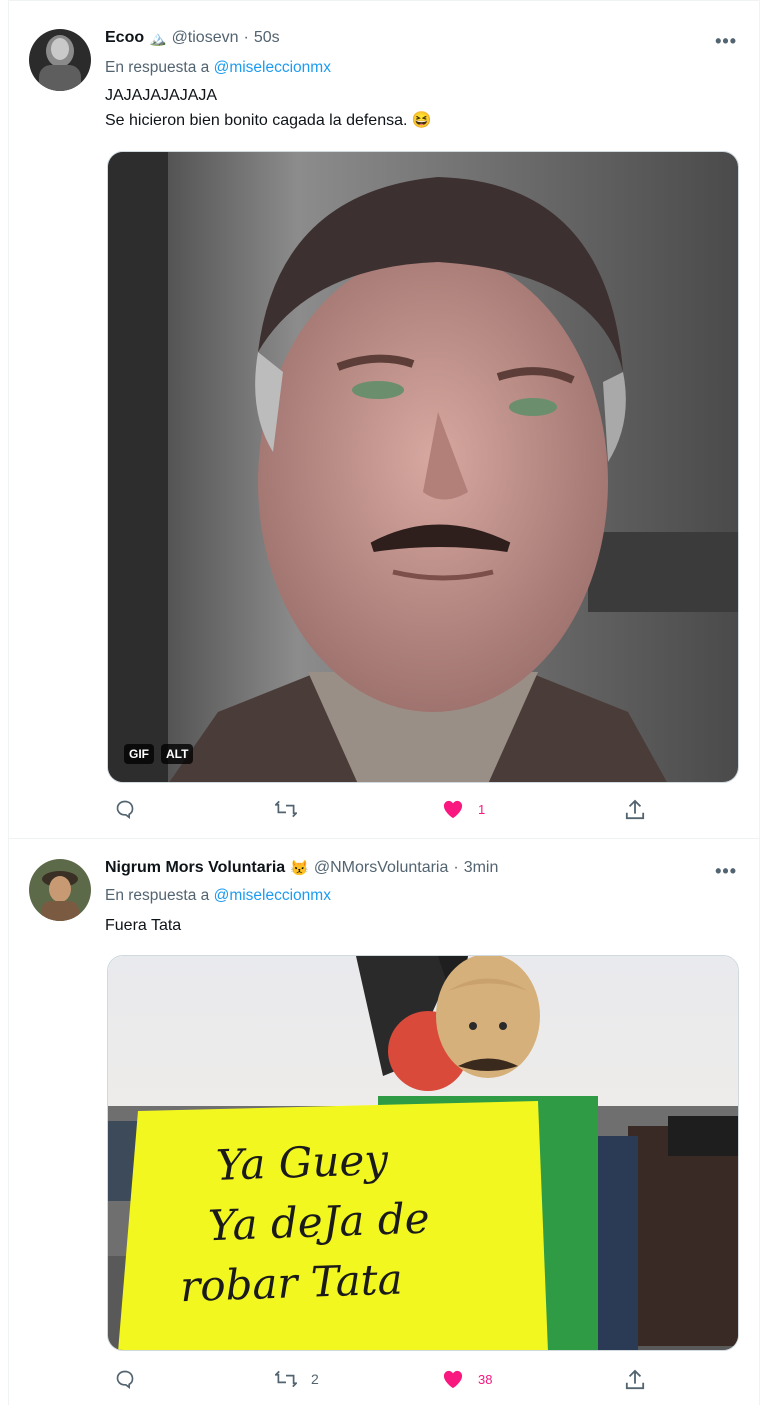  I want to click on like-button: 1, so click(463, 809).